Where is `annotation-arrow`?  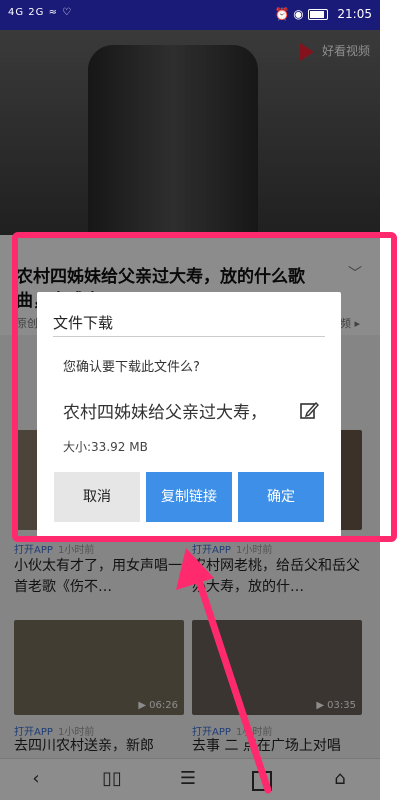 annotation-arrow is located at coordinates (224, 671).